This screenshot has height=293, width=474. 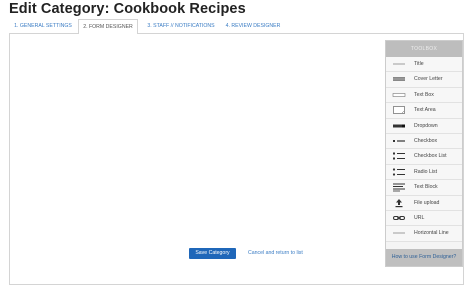 I want to click on dropdown-icon, so click(x=399, y=126).